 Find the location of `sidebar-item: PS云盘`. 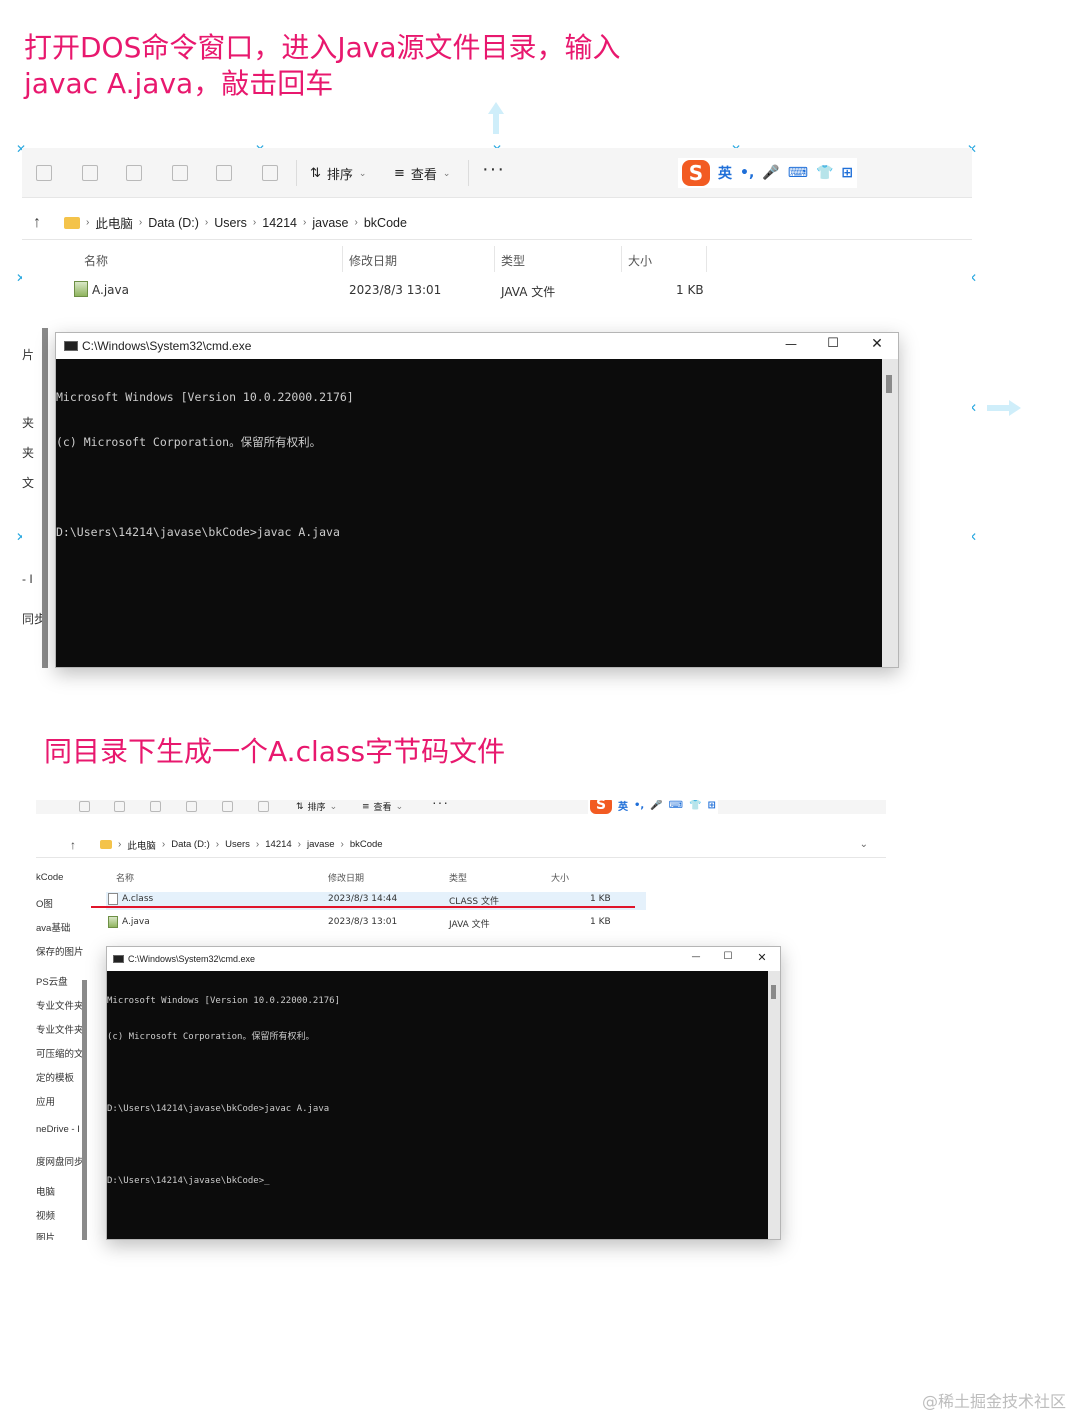

sidebar-item: PS云盘 is located at coordinates (52, 981).